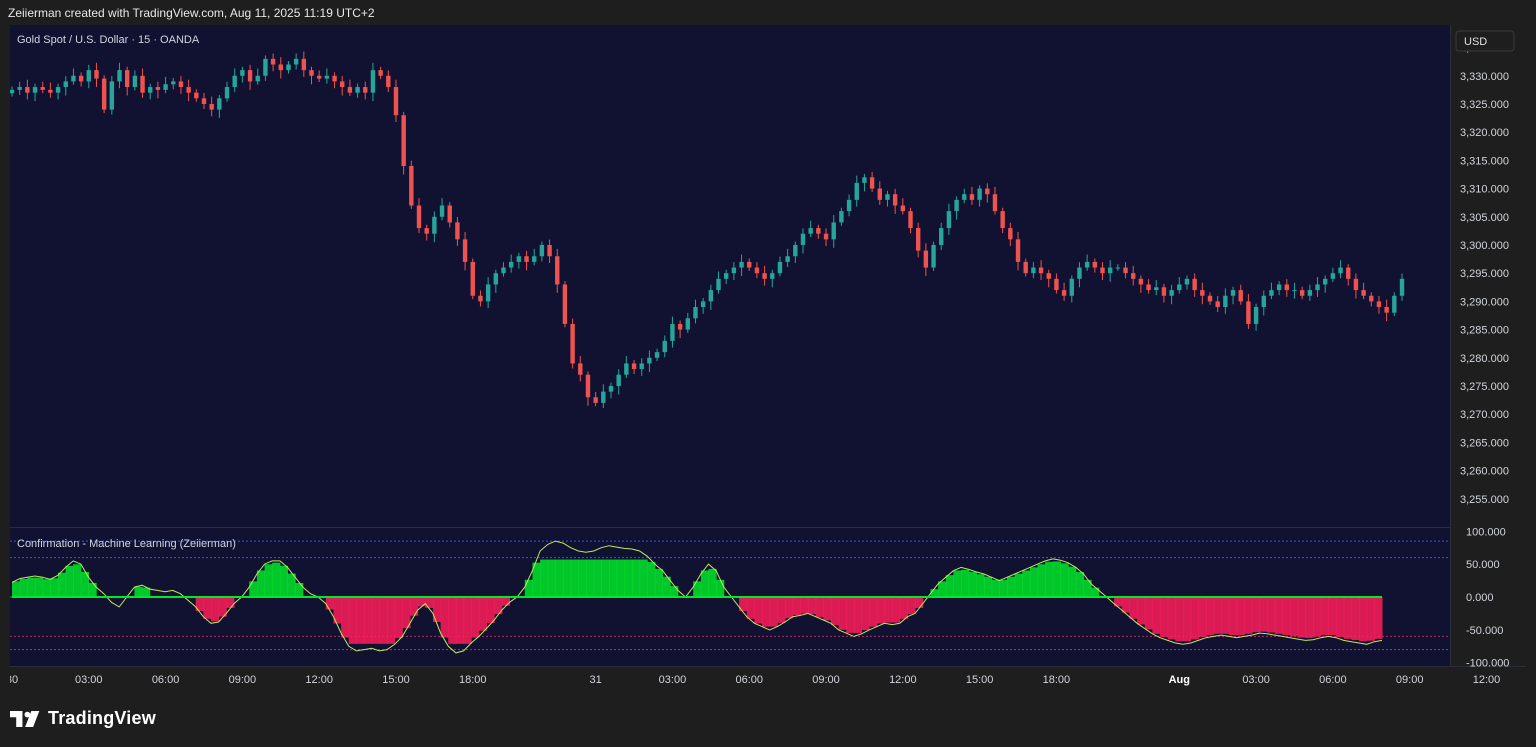 This screenshot has width=1536, height=747. What do you see at coordinates (1486, 532) in the screenshot?
I see `oscillator-tick-label: 100.000` at bounding box center [1486, 532].